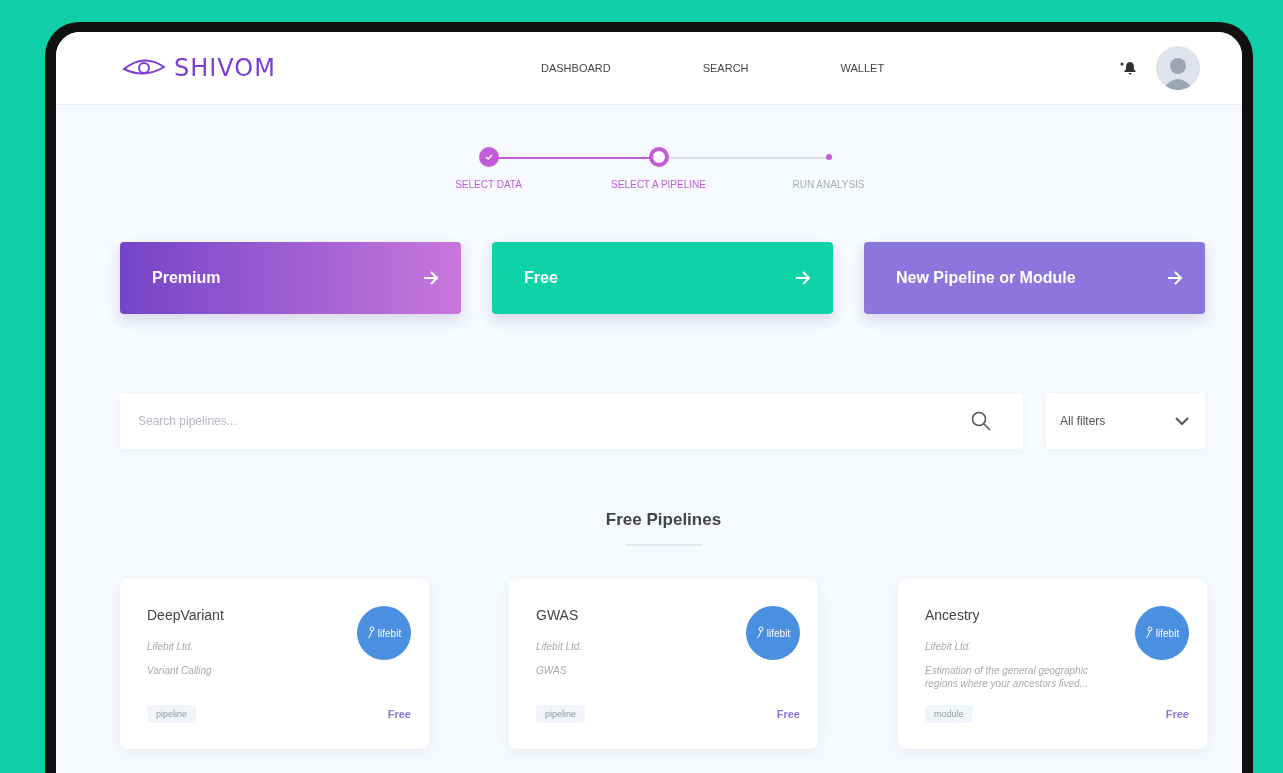 Image resolution: width=1283 pixels, height=773 pixels. I want to click on step-label: SELECT A PIPELINE, so click(658, 184).